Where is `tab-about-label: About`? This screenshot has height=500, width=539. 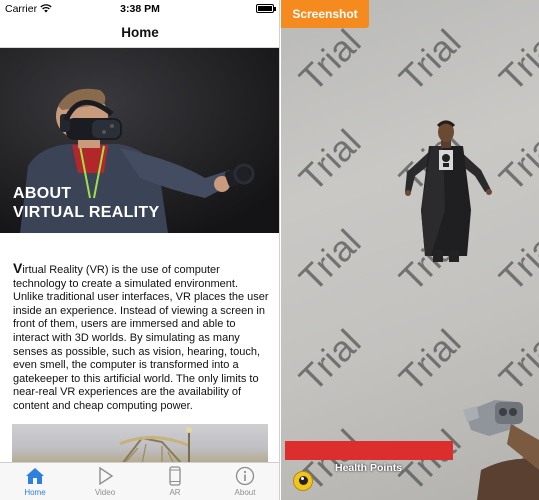 tab-about-label: About is located at coordinates (245, 492).